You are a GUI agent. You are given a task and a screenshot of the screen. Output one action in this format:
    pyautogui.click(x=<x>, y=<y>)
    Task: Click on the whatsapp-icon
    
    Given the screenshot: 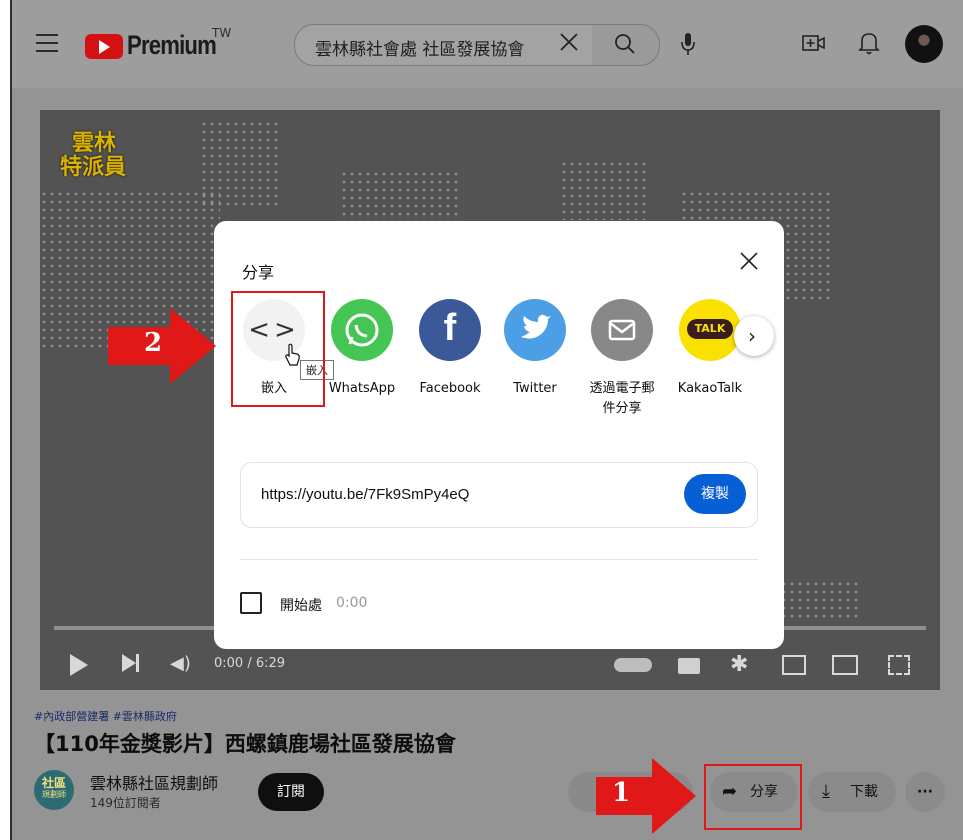 What is the action you would take?
    pyautogui.click(x=362, y=330)
    